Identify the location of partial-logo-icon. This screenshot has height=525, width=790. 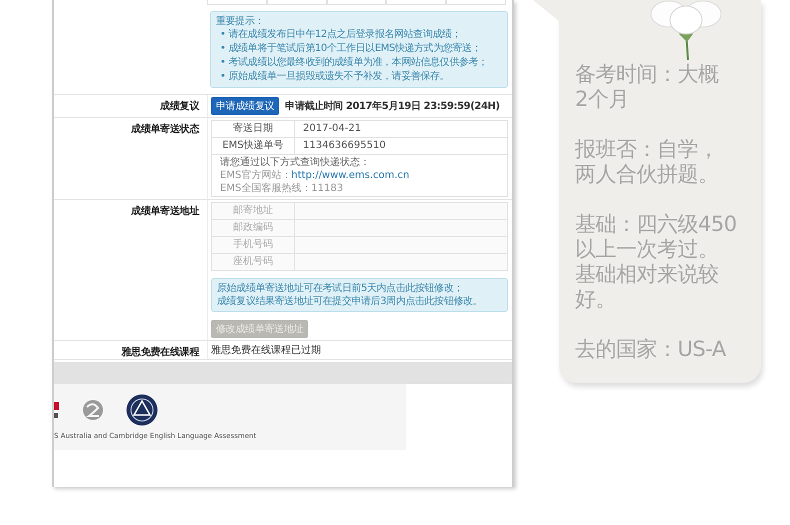
(57, 410).